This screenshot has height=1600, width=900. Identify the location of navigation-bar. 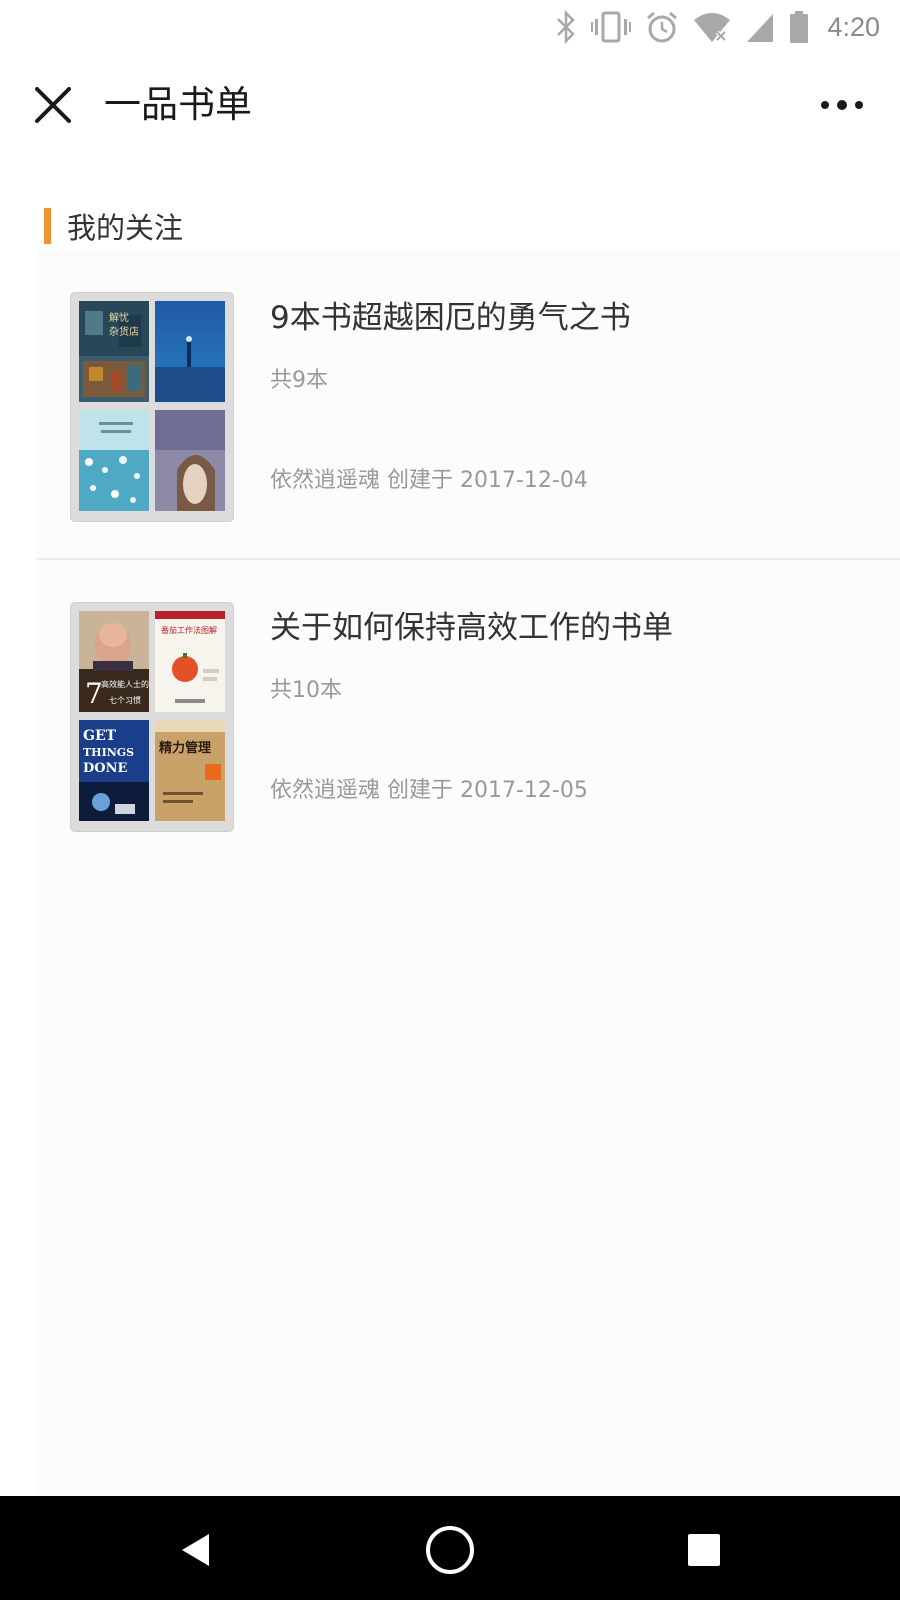
(450, 1548).